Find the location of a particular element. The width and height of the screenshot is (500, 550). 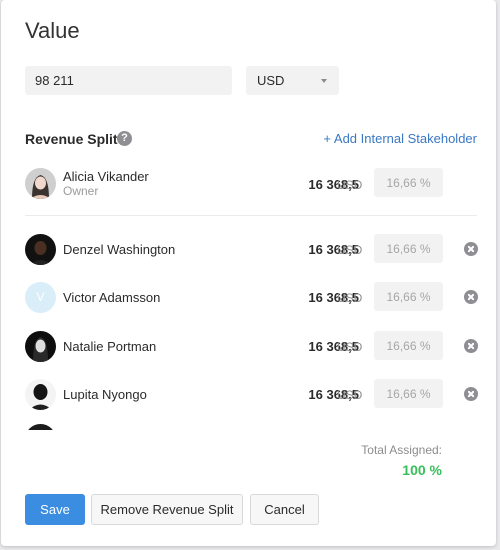

help-icon: ? is located at coordinates (124, 138).